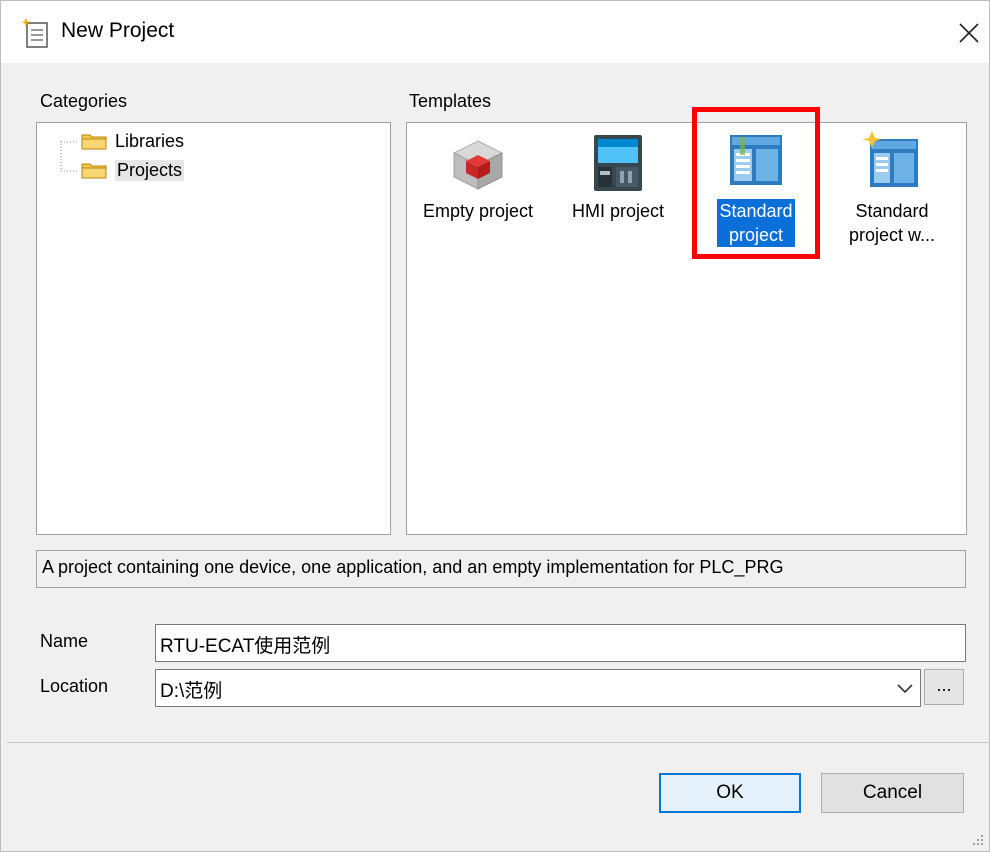 The width and height of the screenshot is (990, 852). Describe the element at coordinates (498, 742) in the screenshot. I see `divider` at that location.